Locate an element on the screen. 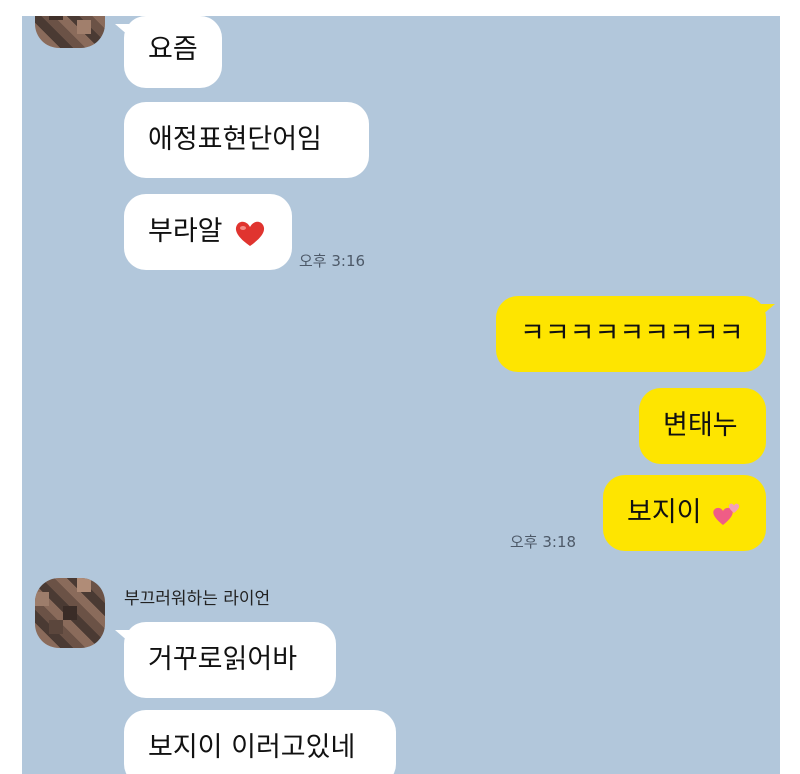 Image resolution: width=800 pixels, height=774 pixels. message-text: 부라알 is located at coordinates (185, 231).